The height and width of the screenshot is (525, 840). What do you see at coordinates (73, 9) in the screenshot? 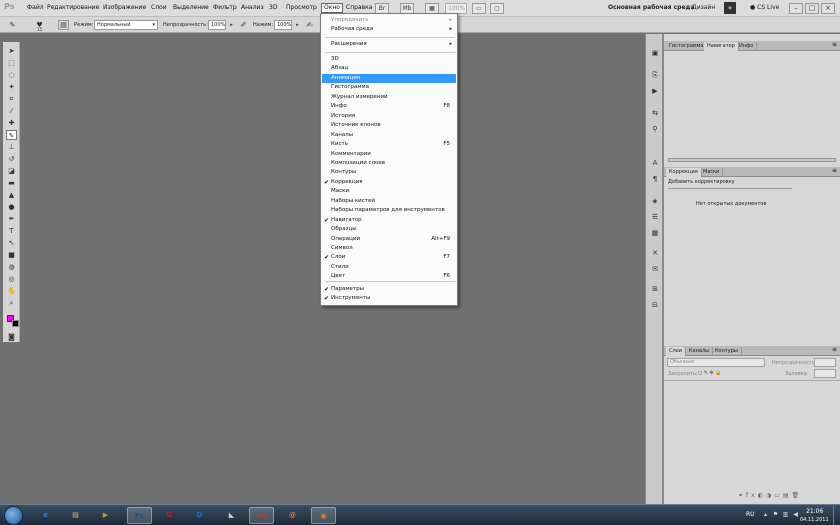
I see `menu-edit: Редактирование` at bounding box center [73, 9].